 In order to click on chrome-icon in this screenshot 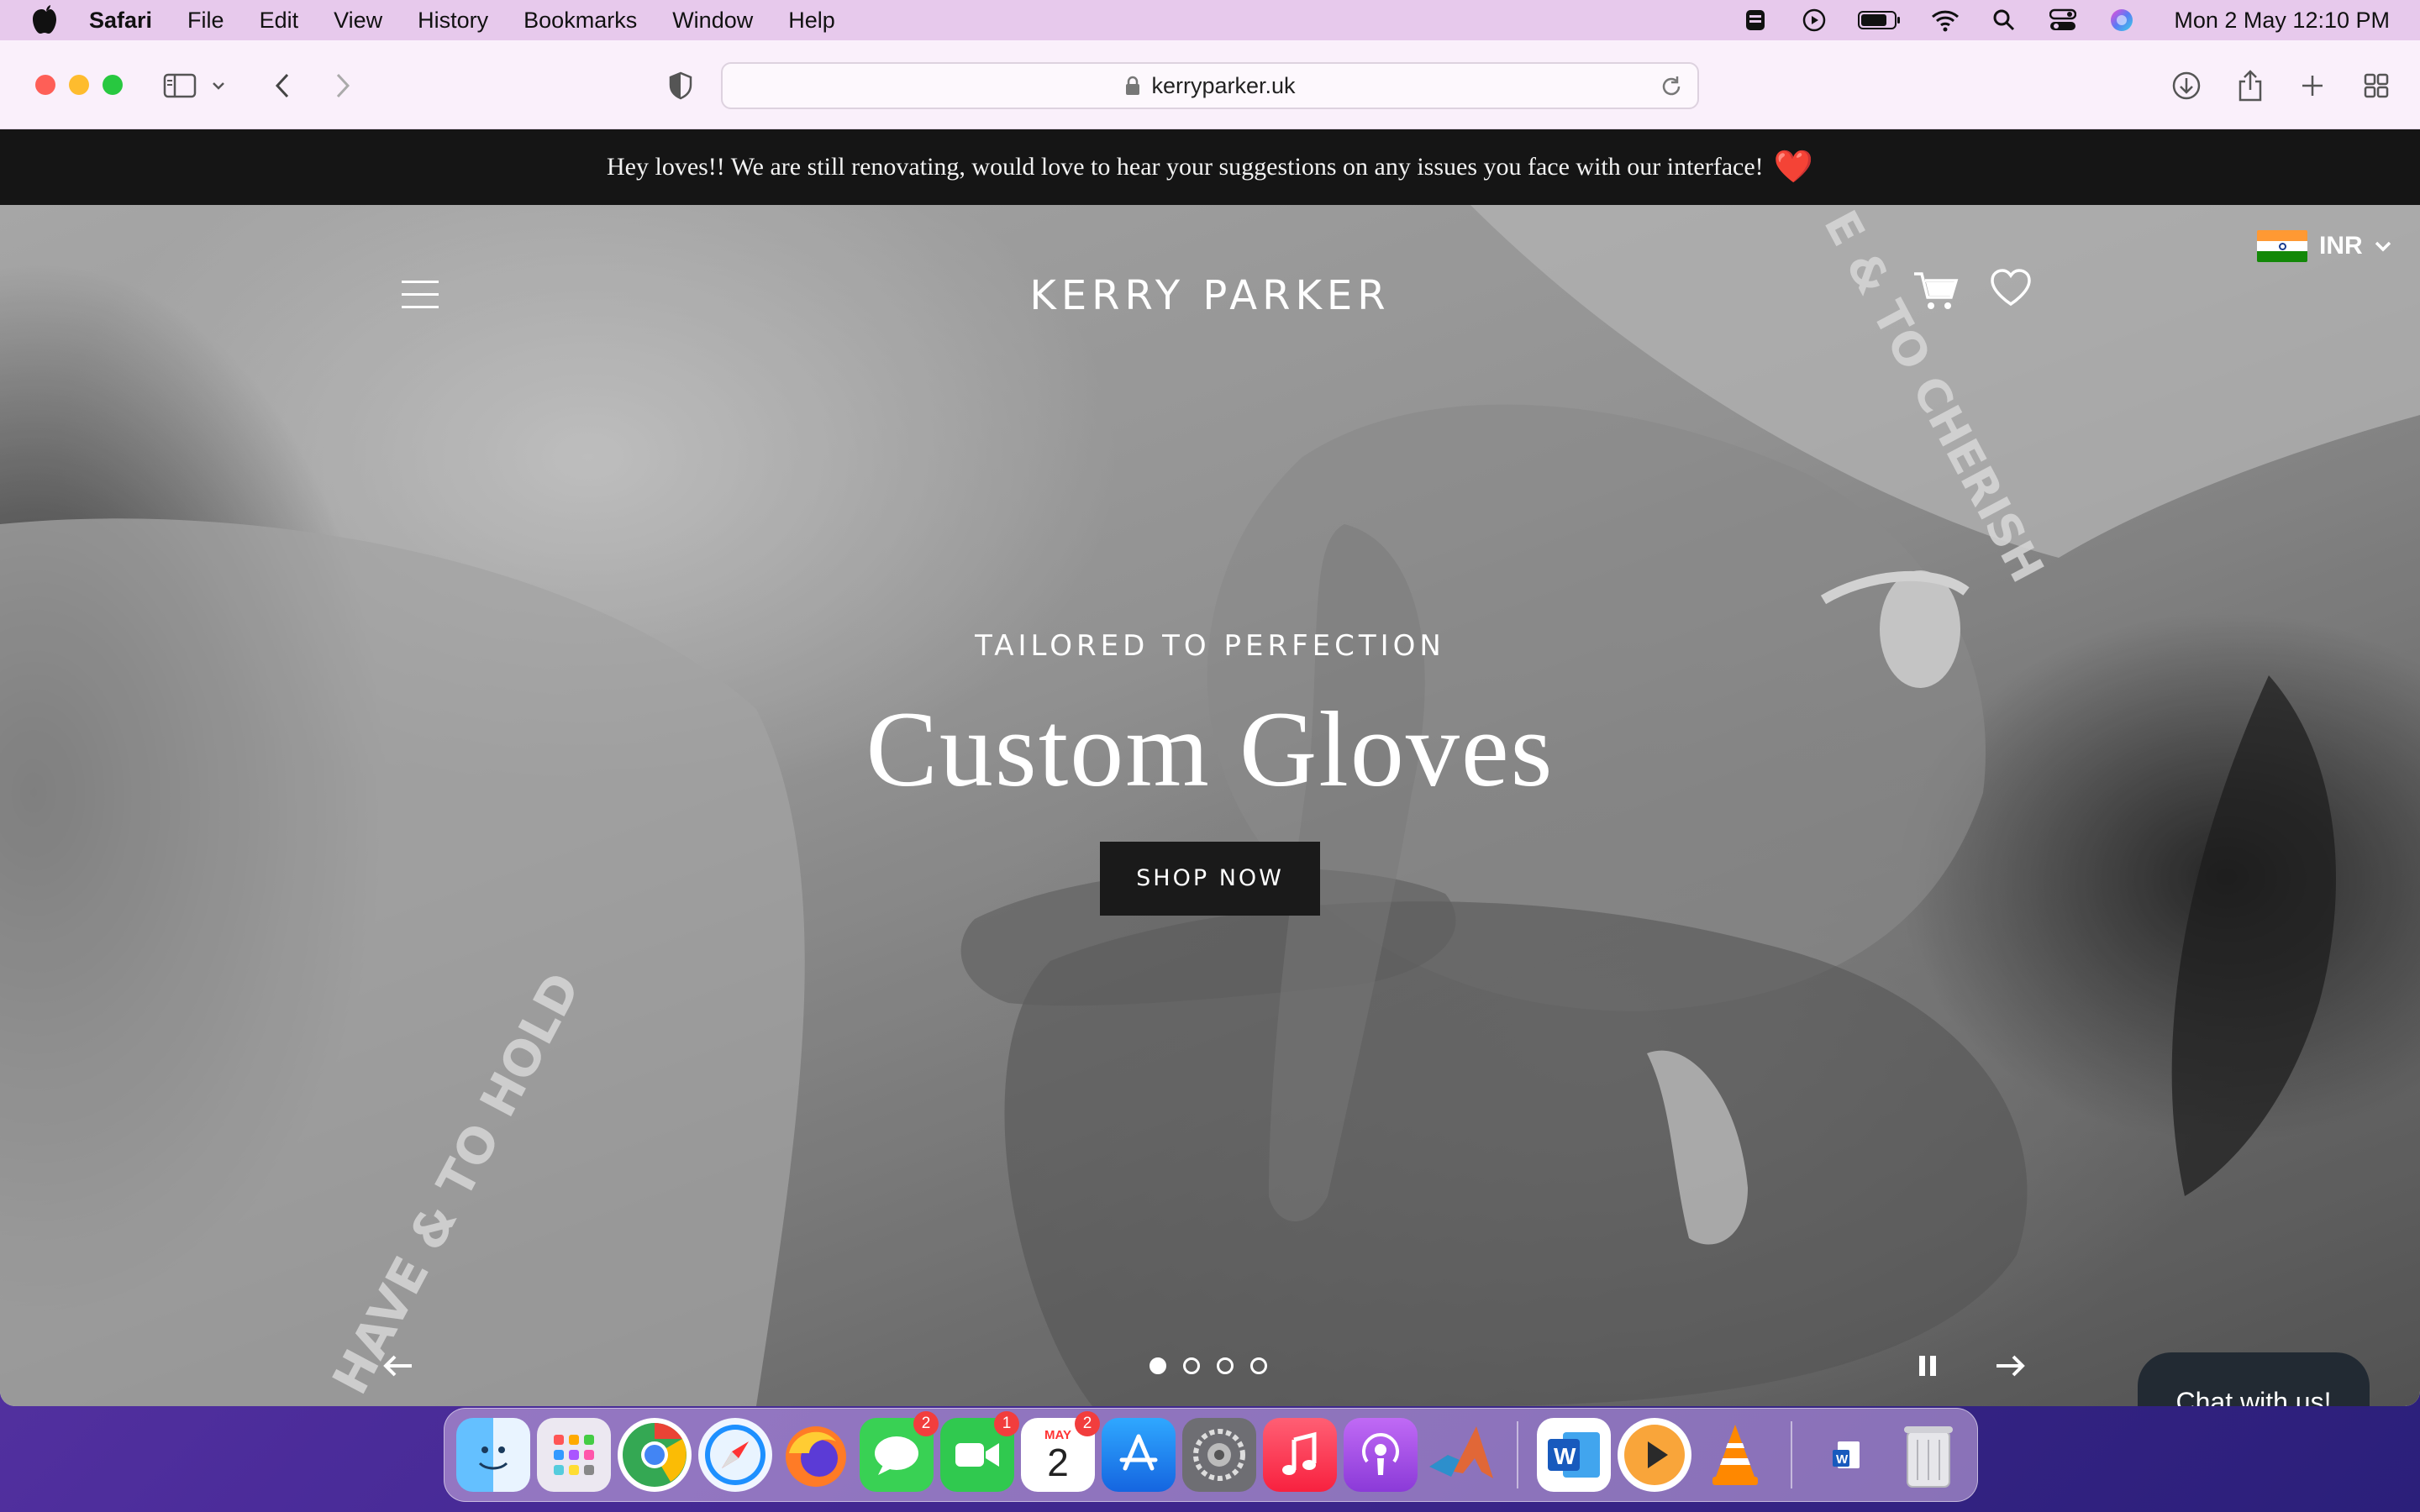, I will do `click(655, 1455)`.